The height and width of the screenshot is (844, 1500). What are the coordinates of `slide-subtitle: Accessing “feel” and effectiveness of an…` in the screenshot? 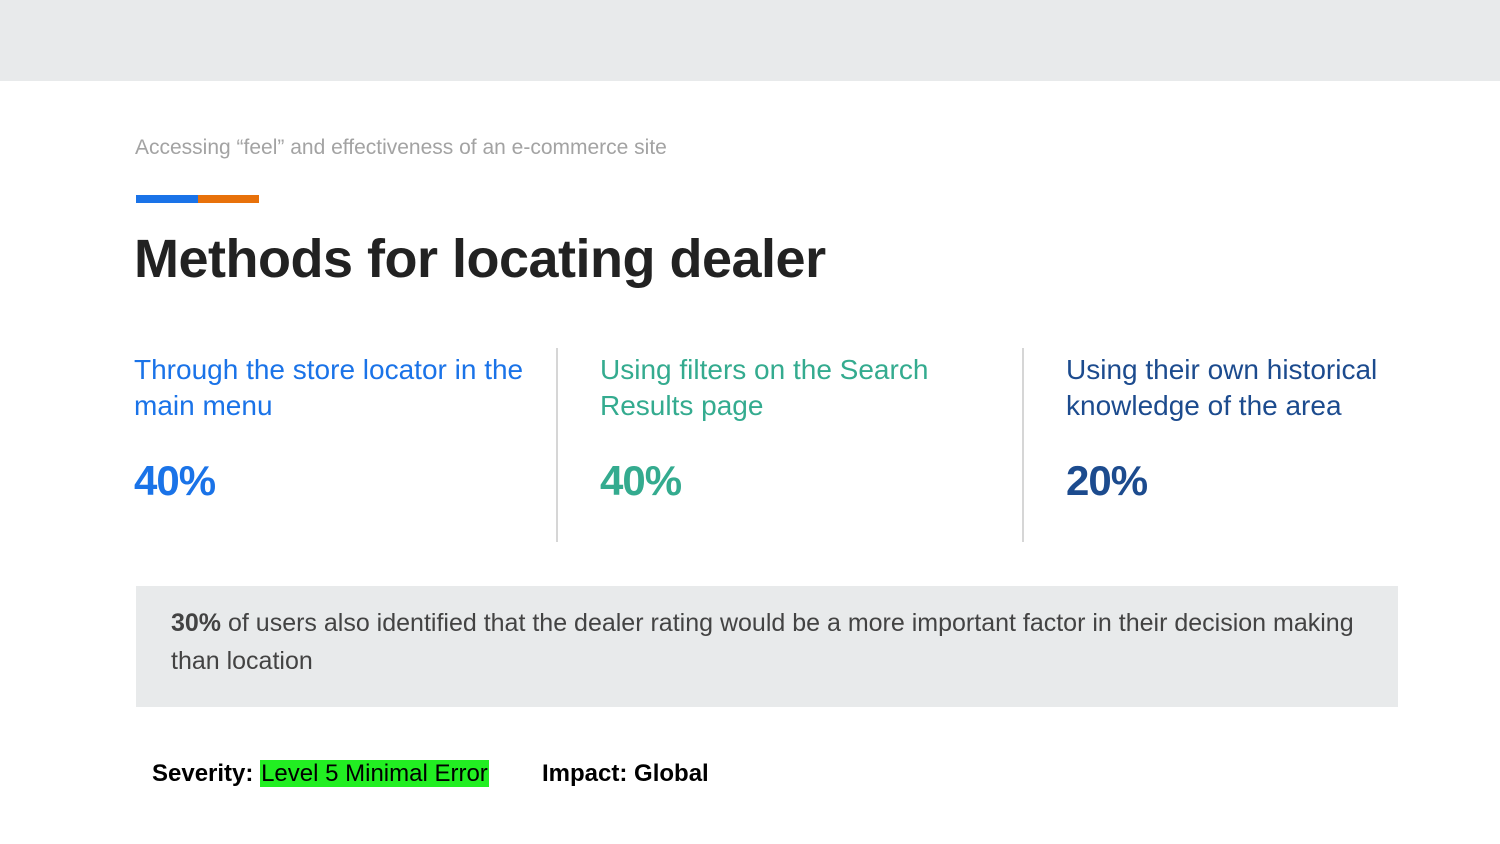 It's located at (401, 147).